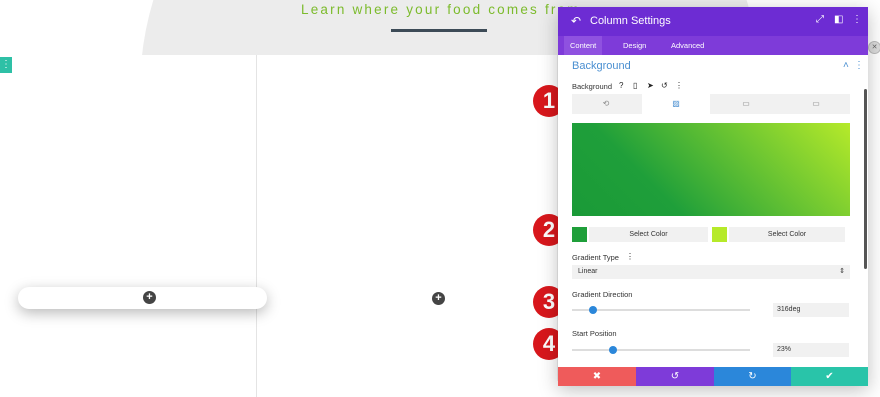 The height and width of the screenshot is (397, 880). Describe the element at coordinates (664, 85) in the screenshot. I see `reset-icon: ↺` at that location.